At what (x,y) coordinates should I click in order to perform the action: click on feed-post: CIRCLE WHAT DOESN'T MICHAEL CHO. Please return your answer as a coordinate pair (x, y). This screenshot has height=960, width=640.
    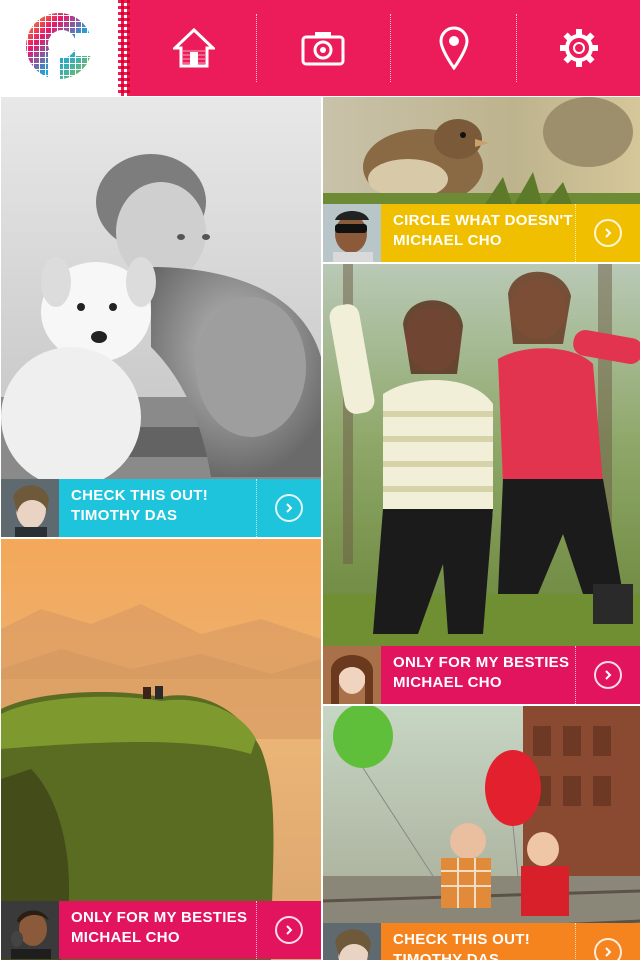
    Looking at the image, I should click on (481, 179).